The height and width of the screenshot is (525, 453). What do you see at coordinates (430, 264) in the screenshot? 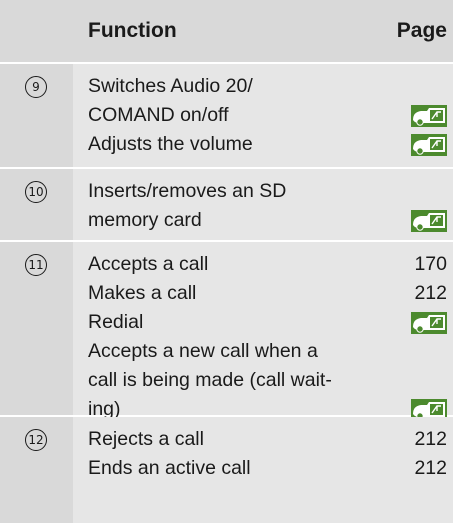
I see `page-number: 170` at bounding box center [430, 264].